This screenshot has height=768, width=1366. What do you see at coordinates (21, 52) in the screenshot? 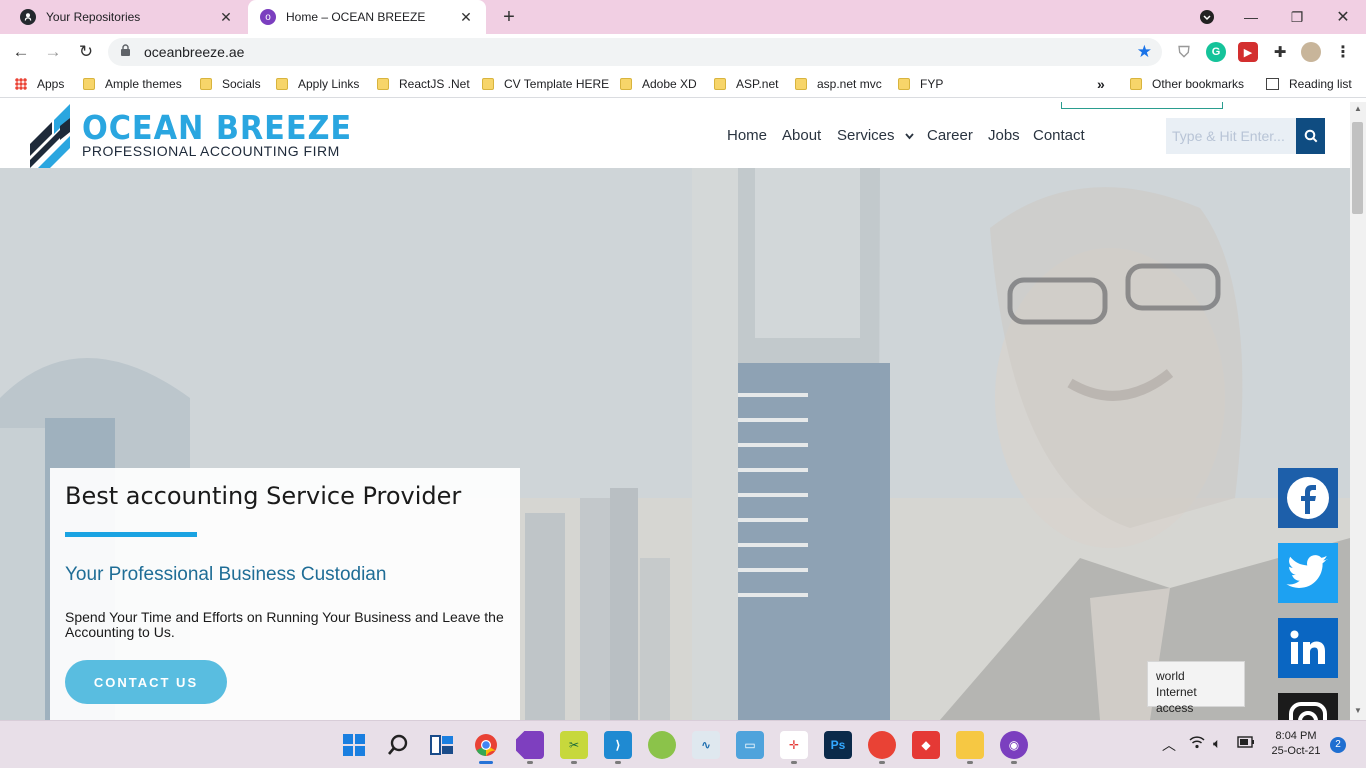
I see `back-icon: ←` at bounding box center [21, 52].